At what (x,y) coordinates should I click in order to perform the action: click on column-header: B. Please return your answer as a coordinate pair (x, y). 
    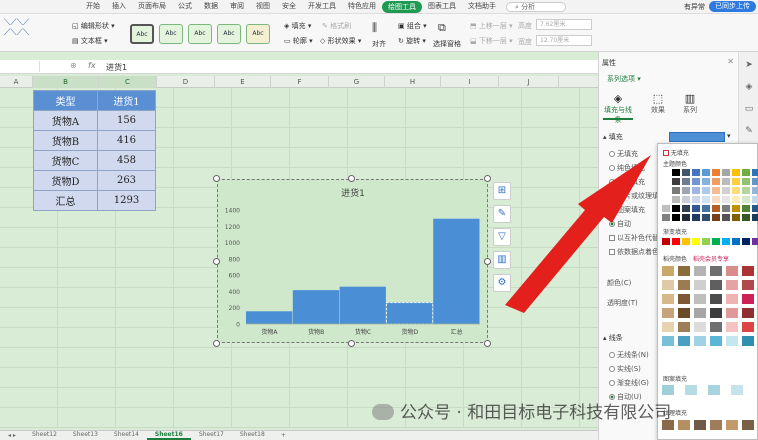
    Looking at the image, I should click on (66, 82).